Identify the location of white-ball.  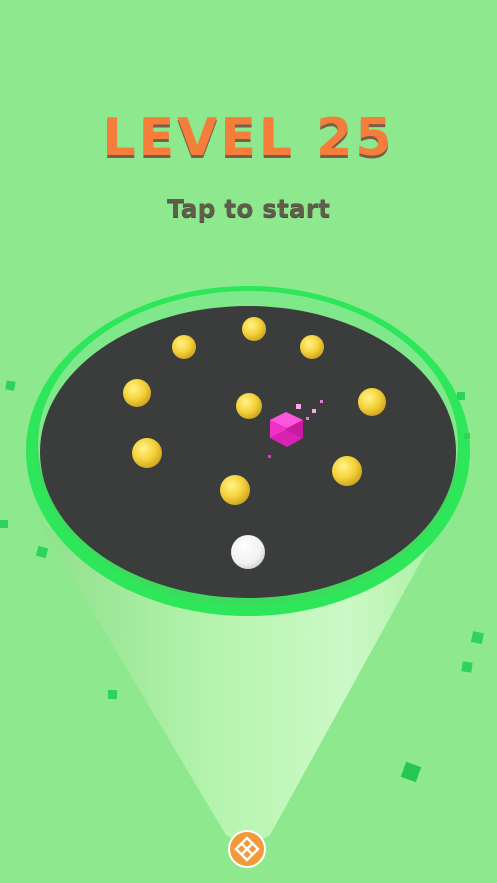
(248, 552).